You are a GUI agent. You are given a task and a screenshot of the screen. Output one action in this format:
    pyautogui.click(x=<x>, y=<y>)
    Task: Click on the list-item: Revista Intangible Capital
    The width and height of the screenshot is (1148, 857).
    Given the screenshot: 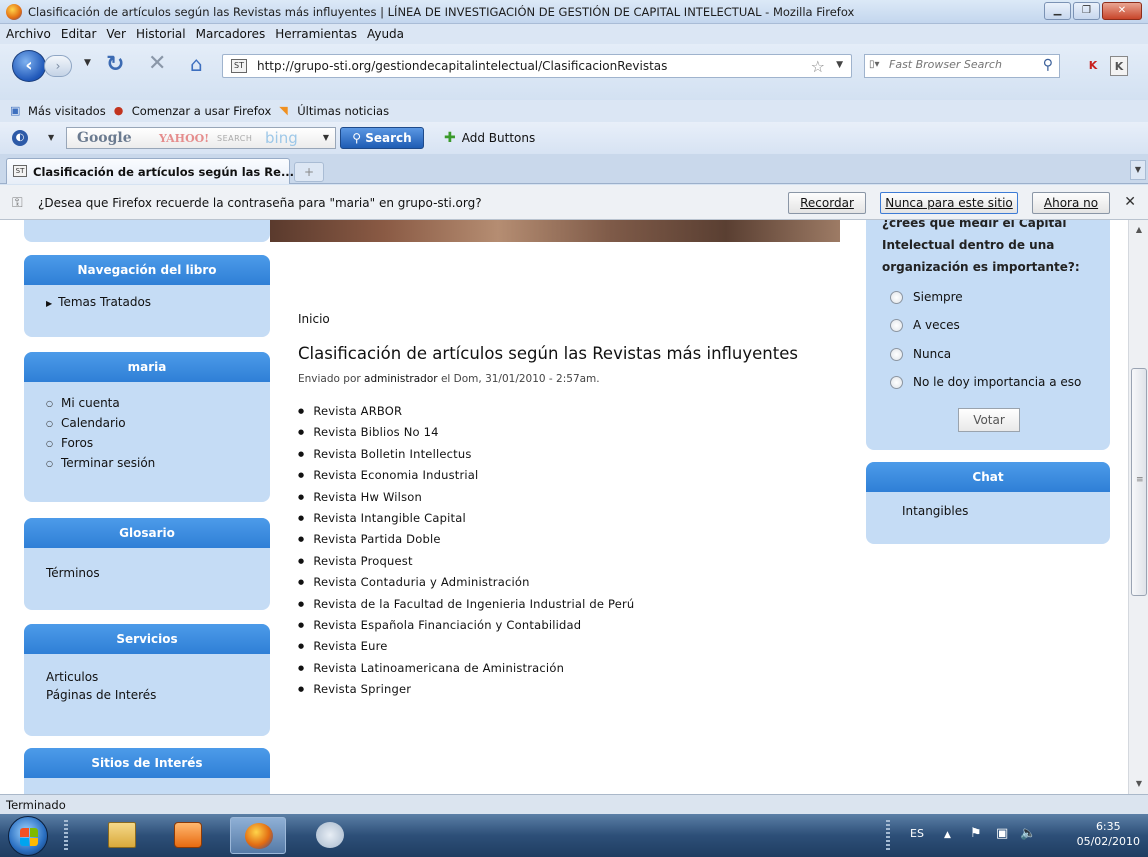 What is the action you would take?
    pyautogui.click(x=466, y=521)
    